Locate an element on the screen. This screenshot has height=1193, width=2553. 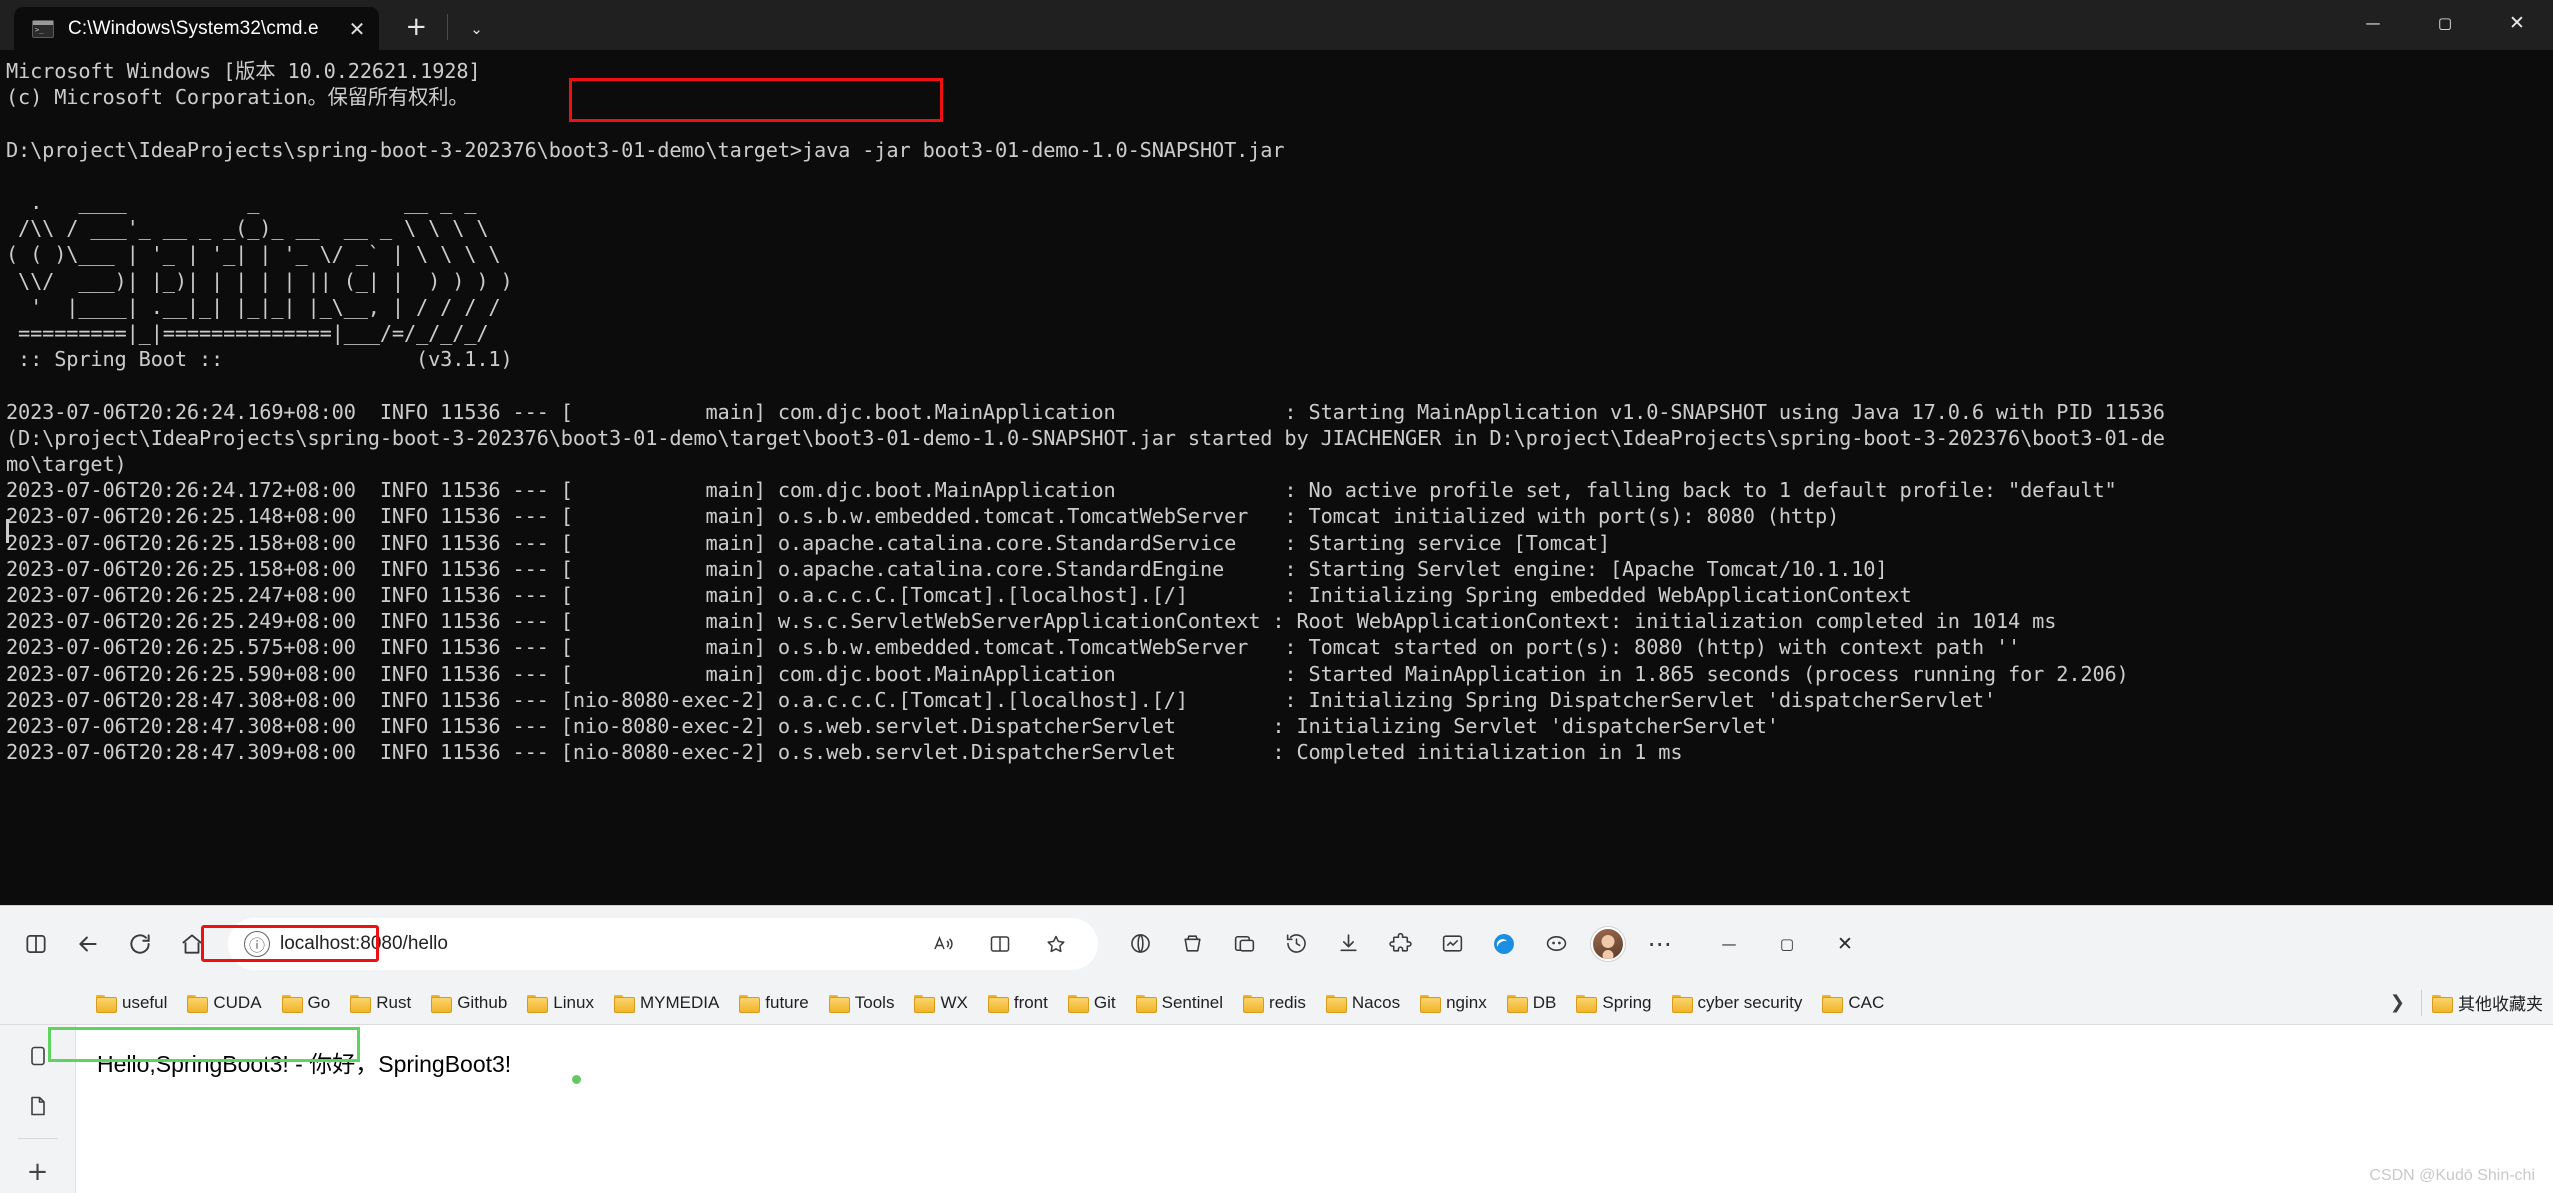
terminal-line: /\\ / ___'_ __ _ _(_)_ __ __ _ \ \ \ \ is located at coordinates (247, 228).